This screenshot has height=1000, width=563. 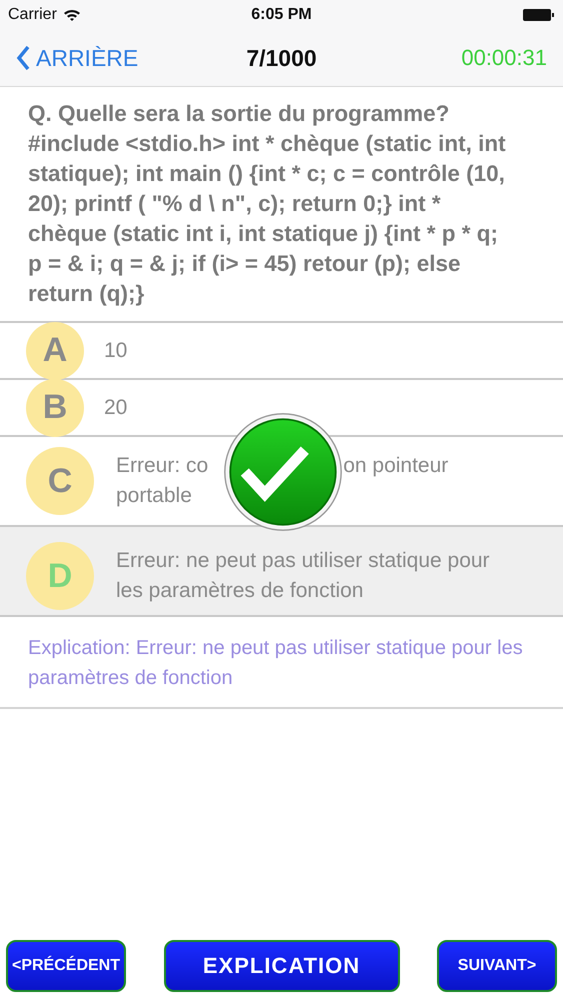 I want to click on timer: 00:00:31, so click(x=503, y=58).